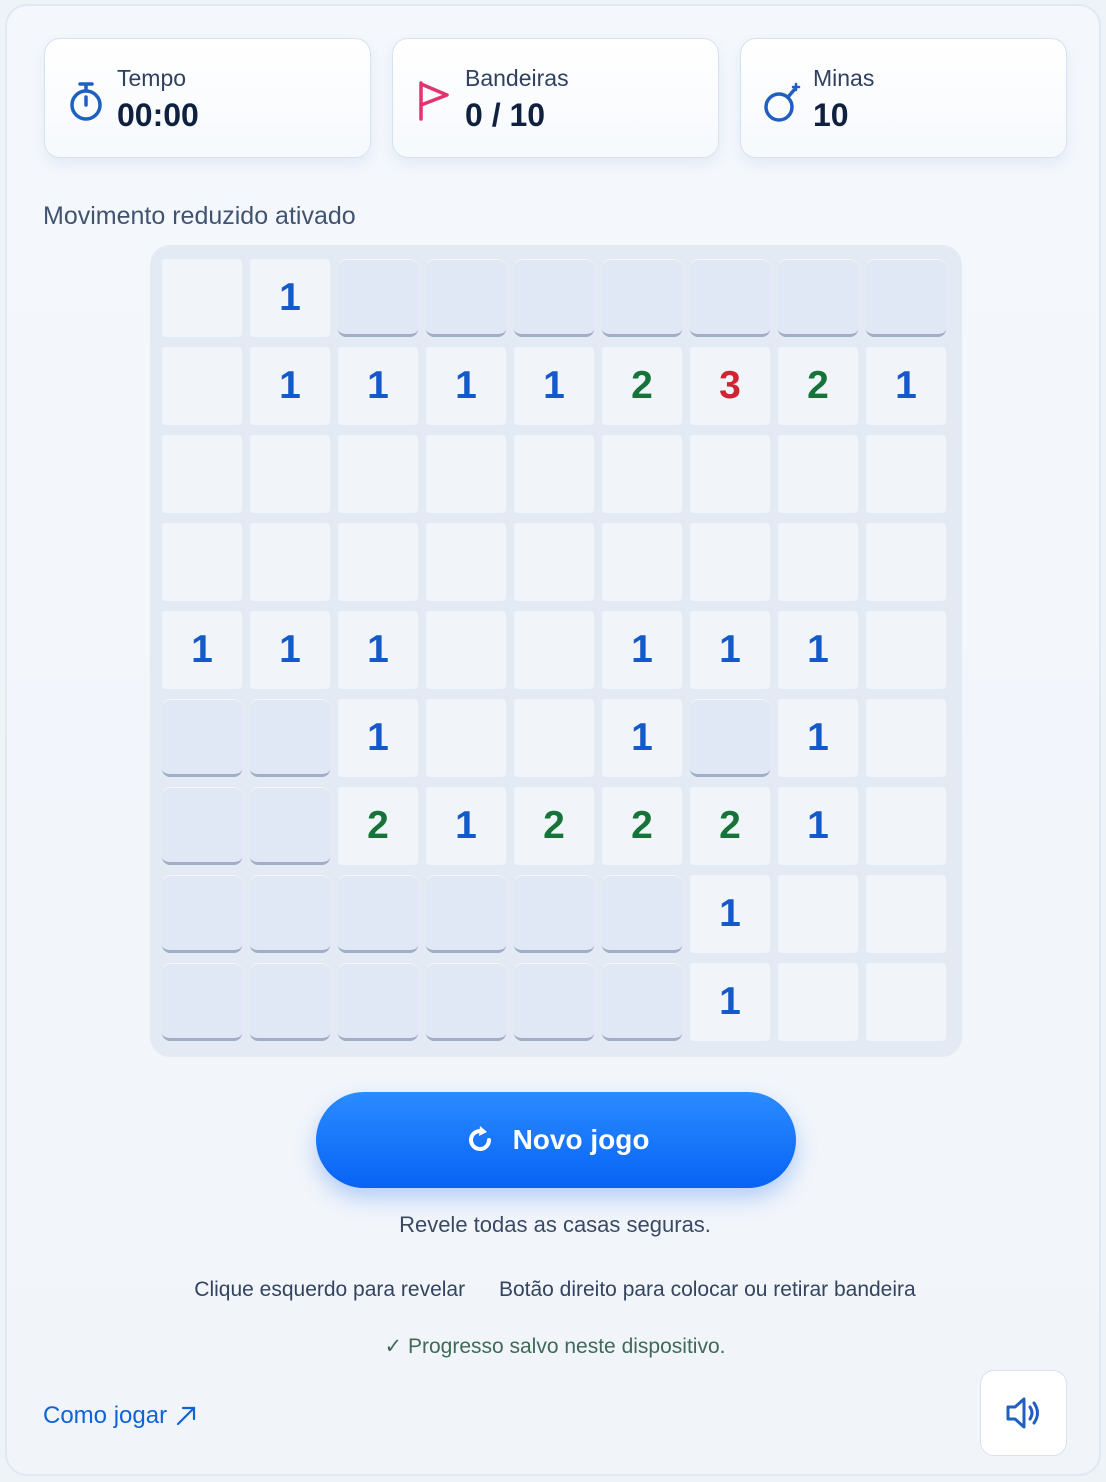 This screenshot has width=1106, height=1482. What do you see at coordinates (86, 101) in the screenshot?
I see `stopwatch-icon` at bounding box center [86, 101].